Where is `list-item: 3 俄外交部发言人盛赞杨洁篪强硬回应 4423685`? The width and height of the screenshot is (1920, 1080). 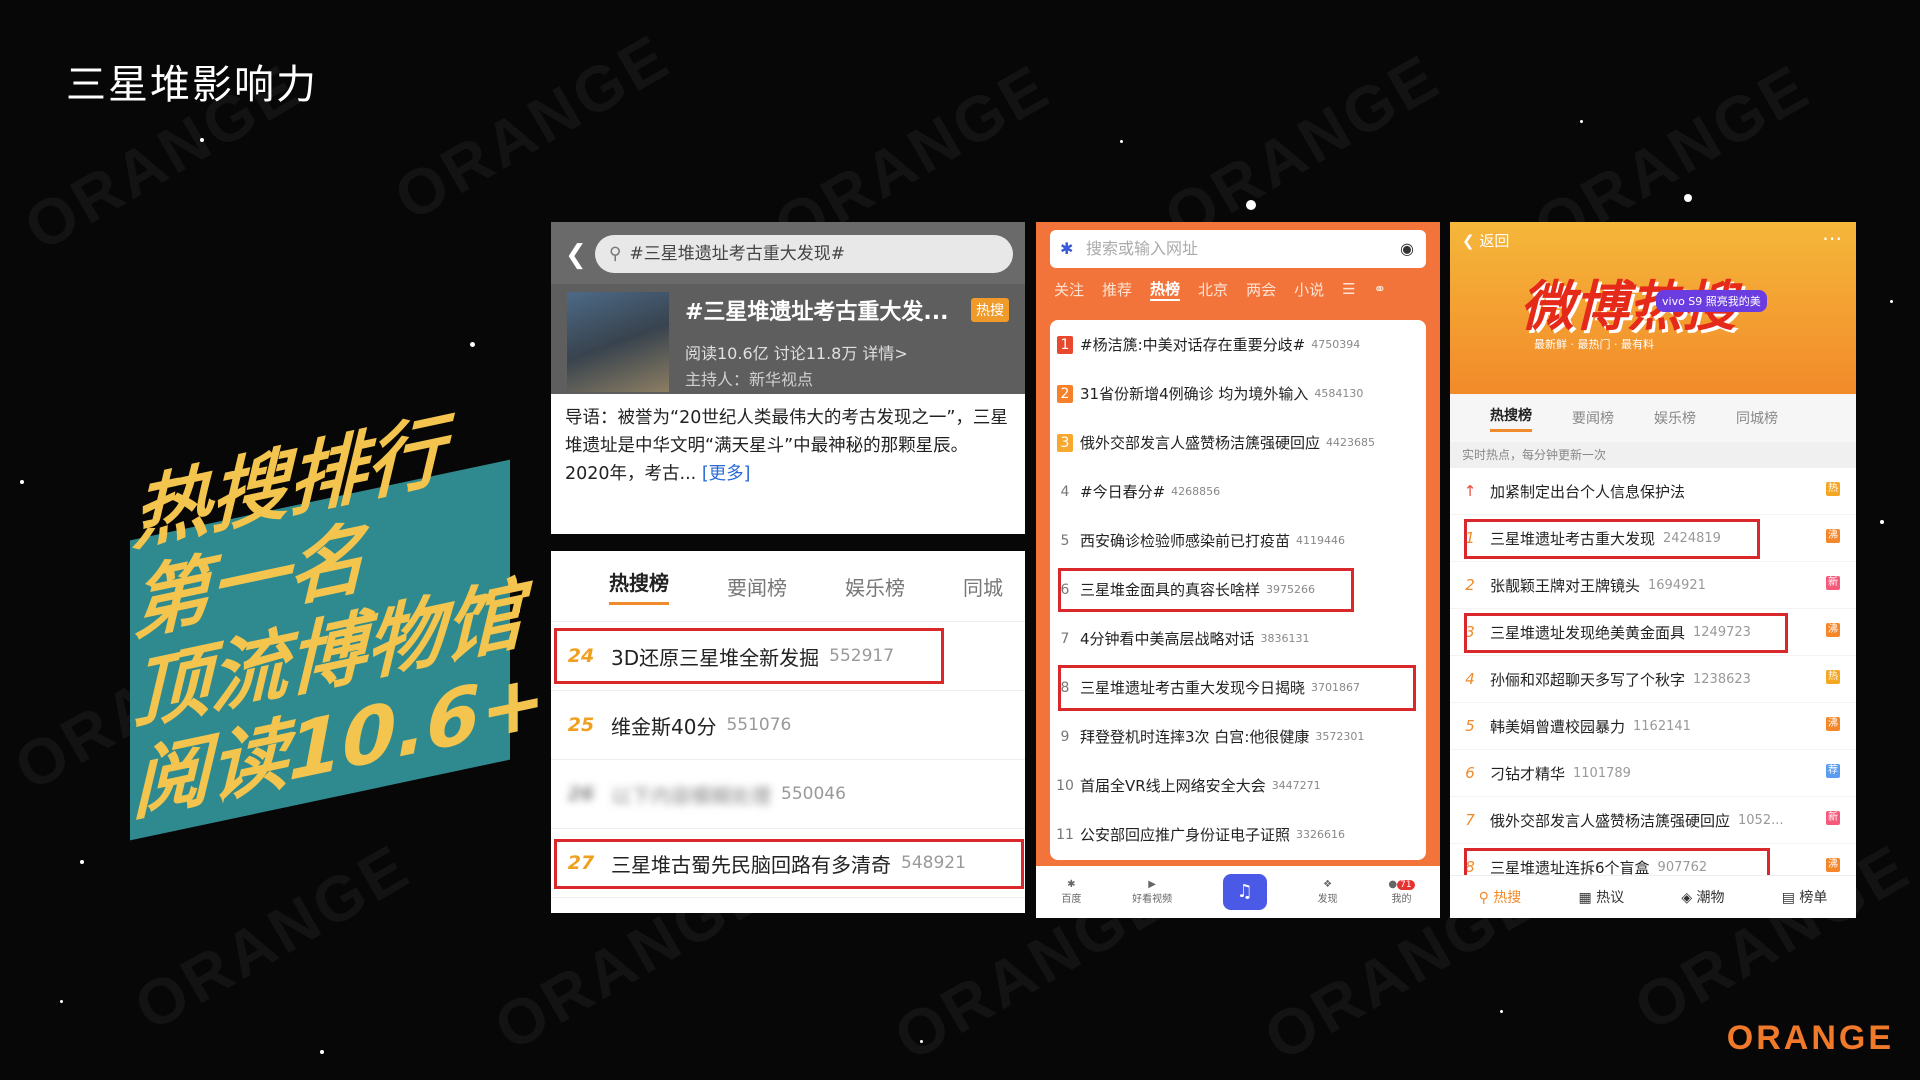
list-item: 3 俄外交部发言人盛赞杨洁篪强硬回应 4423685 is located at coordinates (1238, 442).